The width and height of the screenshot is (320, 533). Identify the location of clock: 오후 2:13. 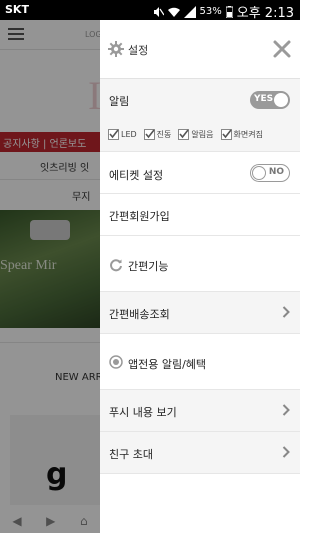
(265, 13).